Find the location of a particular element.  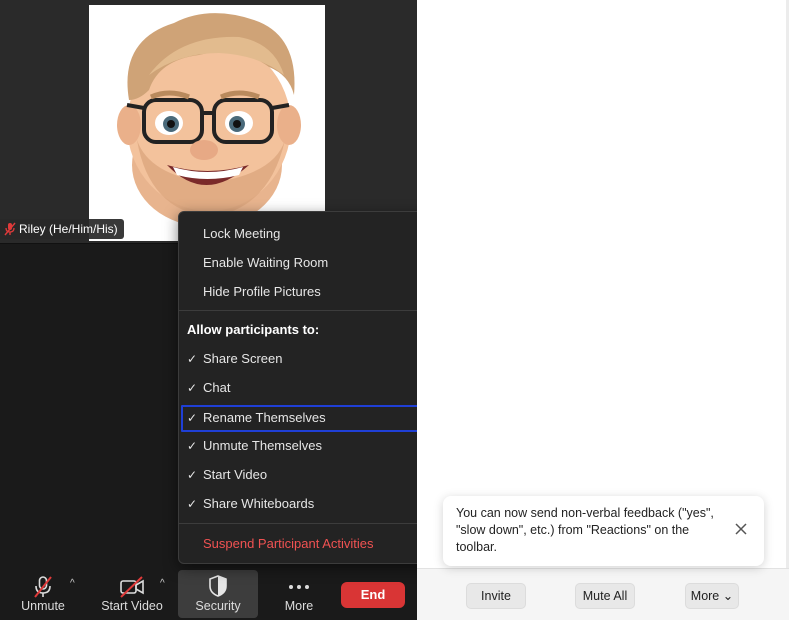

start-video-button: Start Video is located at coordinates (132, 594).